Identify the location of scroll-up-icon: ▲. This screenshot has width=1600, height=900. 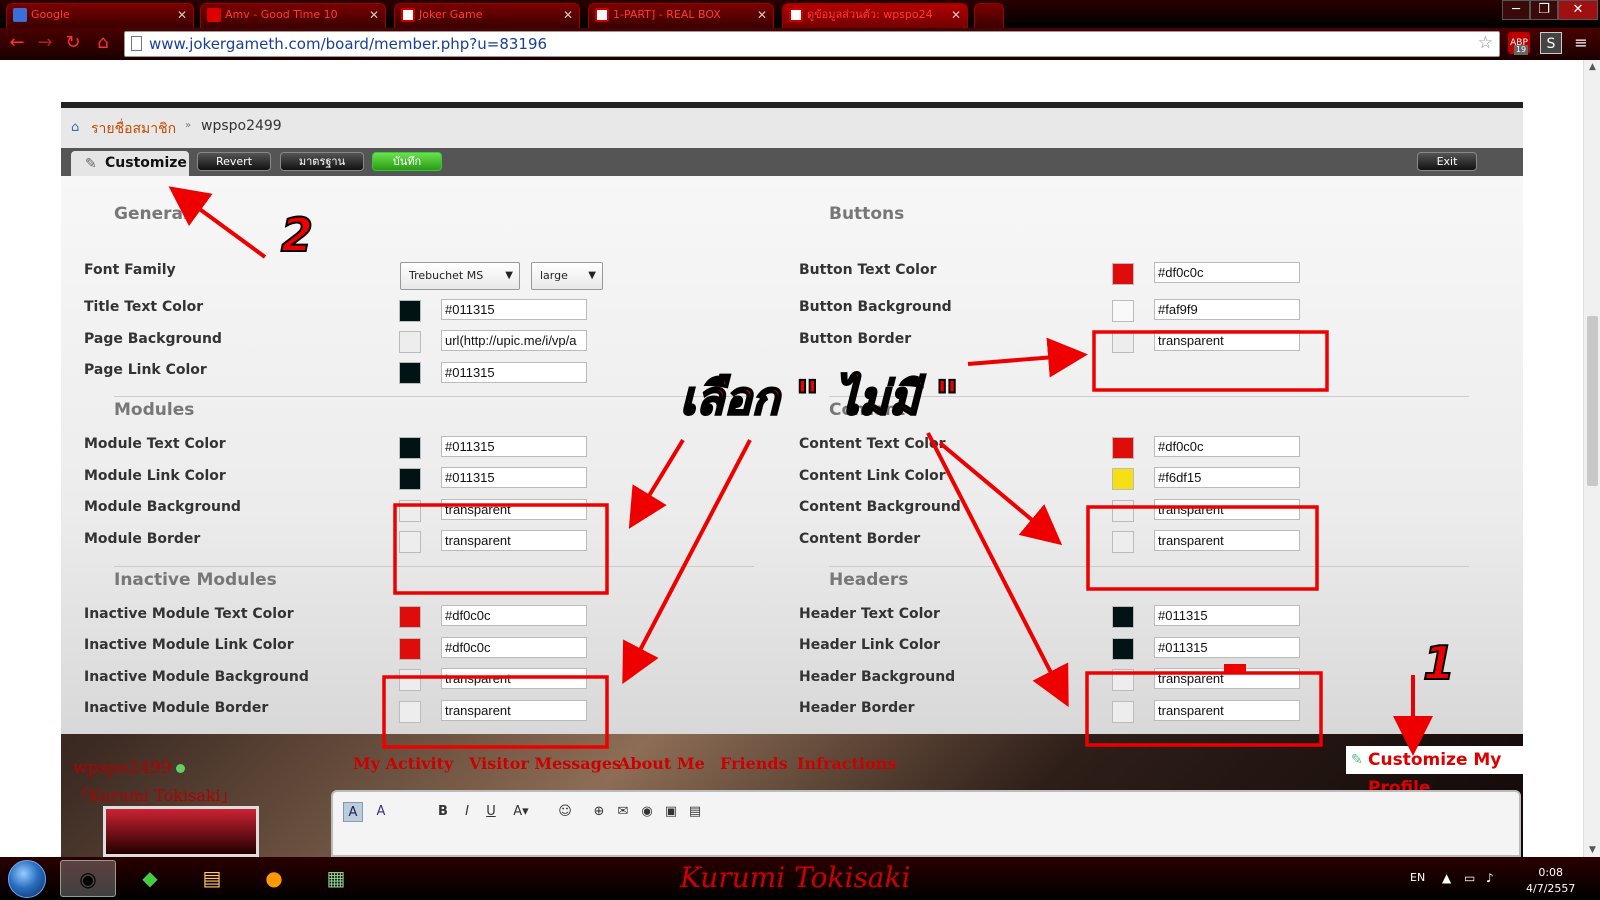
(1592, 67).